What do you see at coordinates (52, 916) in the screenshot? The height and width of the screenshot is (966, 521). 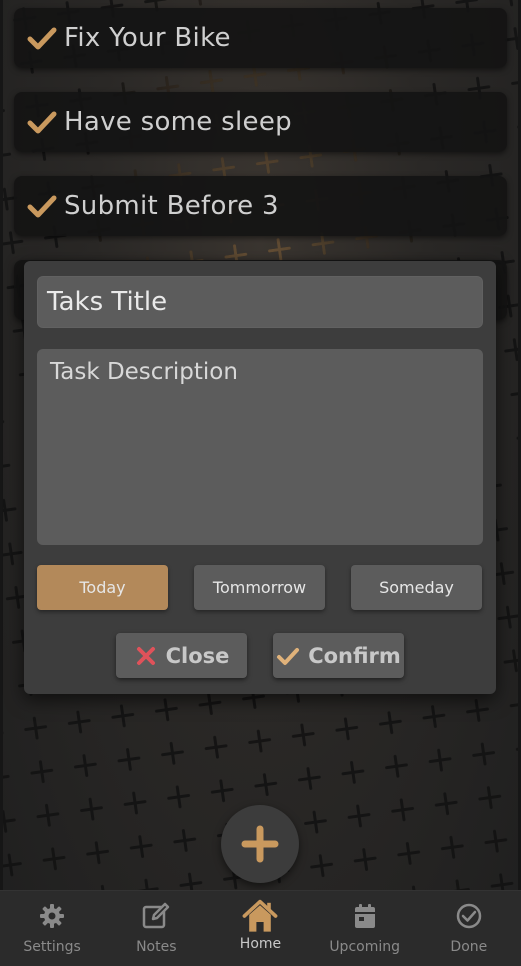 I see `gear-icon` at bounding box center [52, 916].